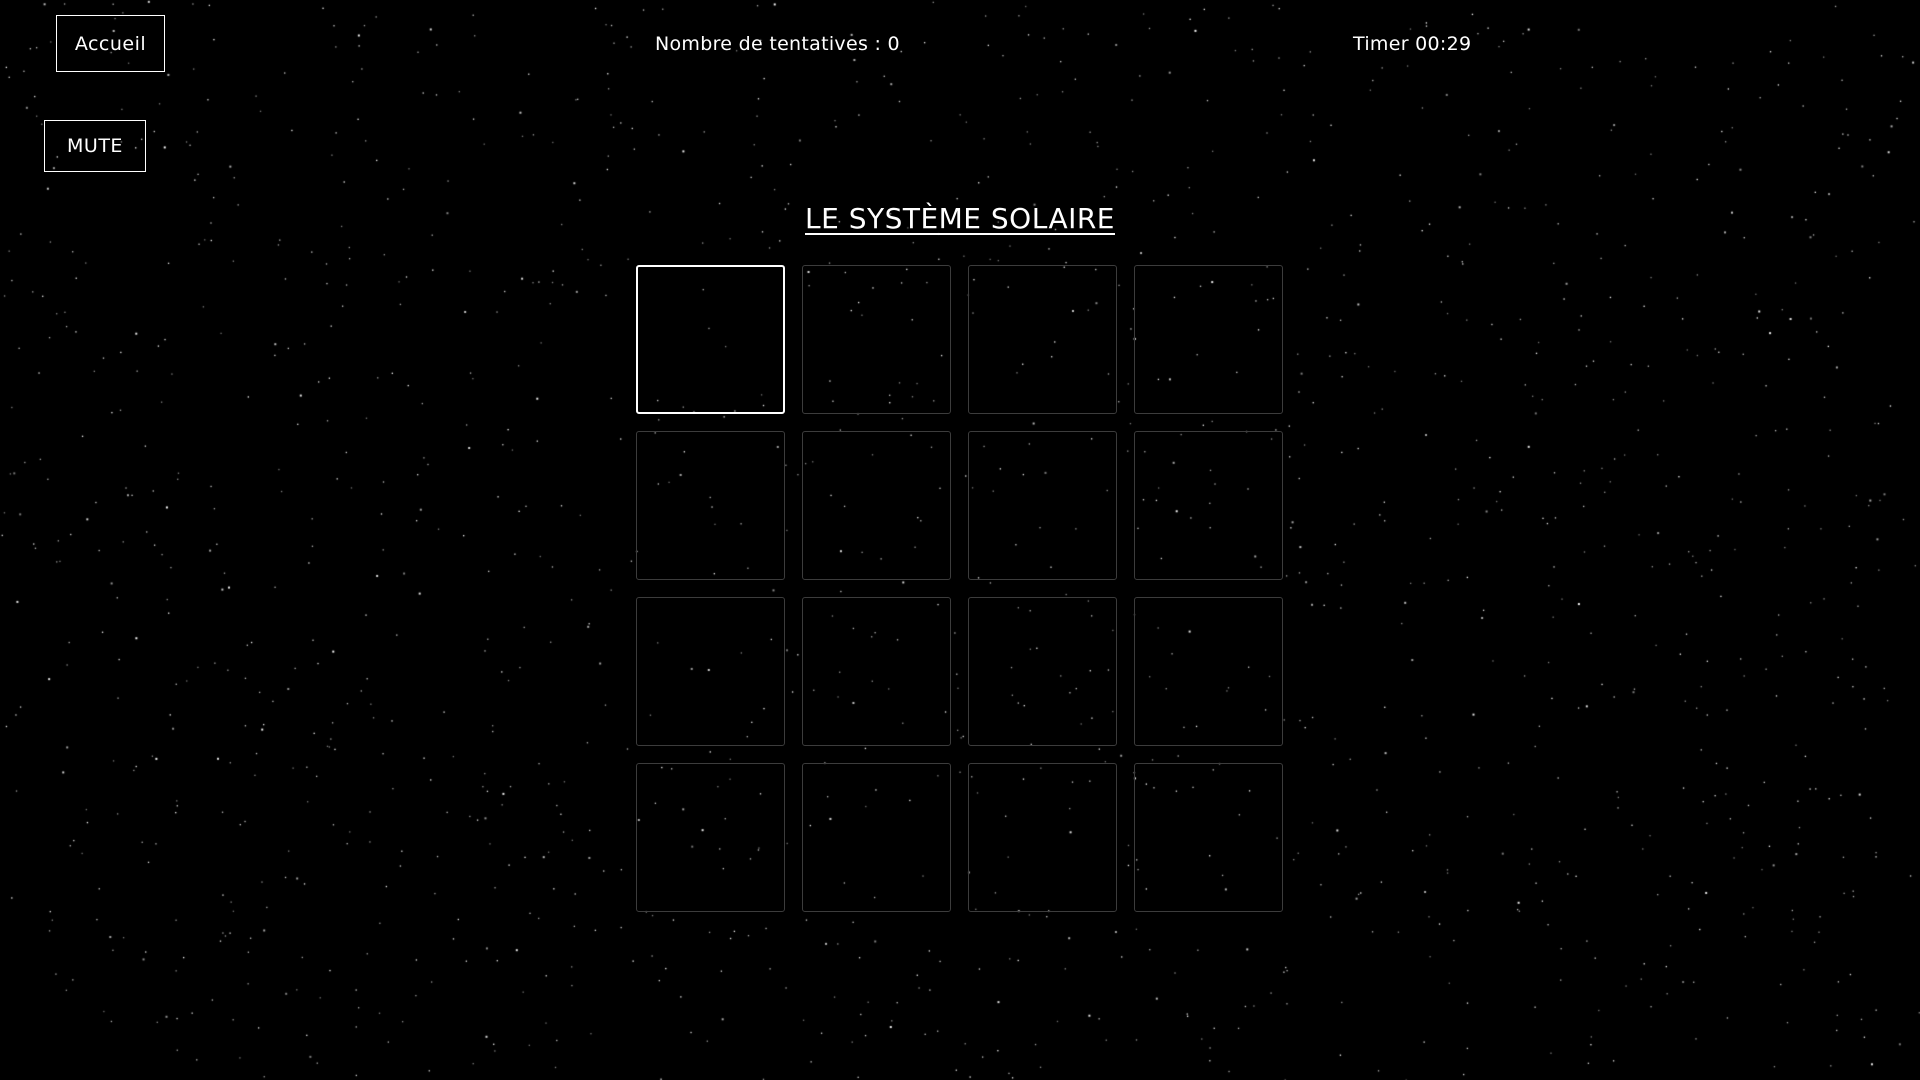  What do you see at coordinates (777, 44) in the screenshot?
I see `attempts-counter: Nombre de tentatives : 0` at bounding box center [777, 44].